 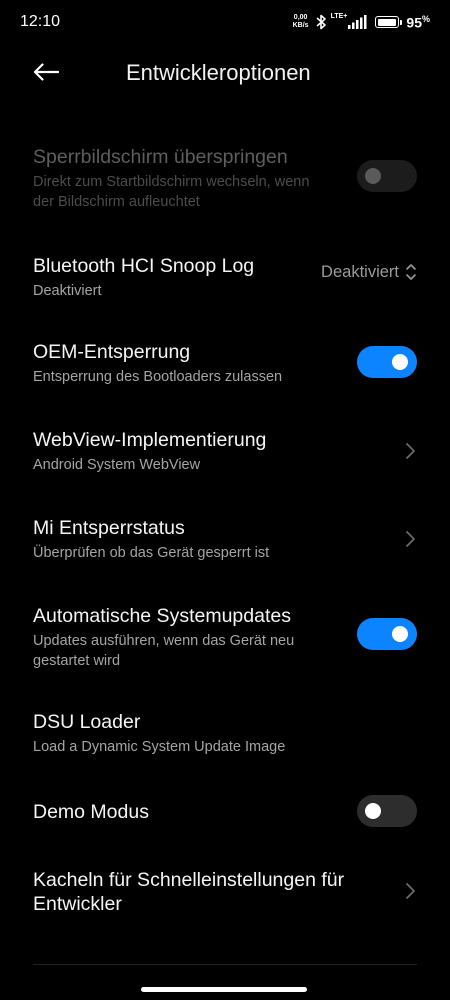 What do you see at coordinates (300, 17) in the screenshot?
I see `network-speed-value: 0,00` at bounding box center [300, 17].